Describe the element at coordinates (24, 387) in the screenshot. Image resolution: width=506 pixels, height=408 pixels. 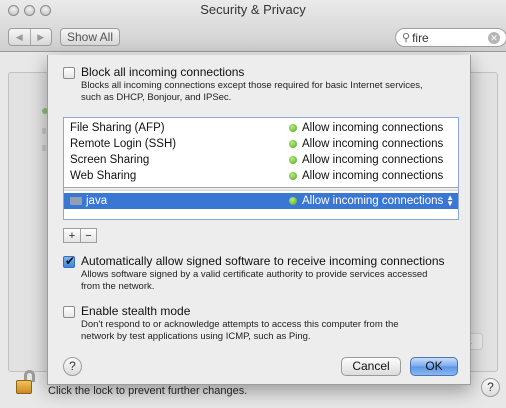
I see `lock-body` at that location.